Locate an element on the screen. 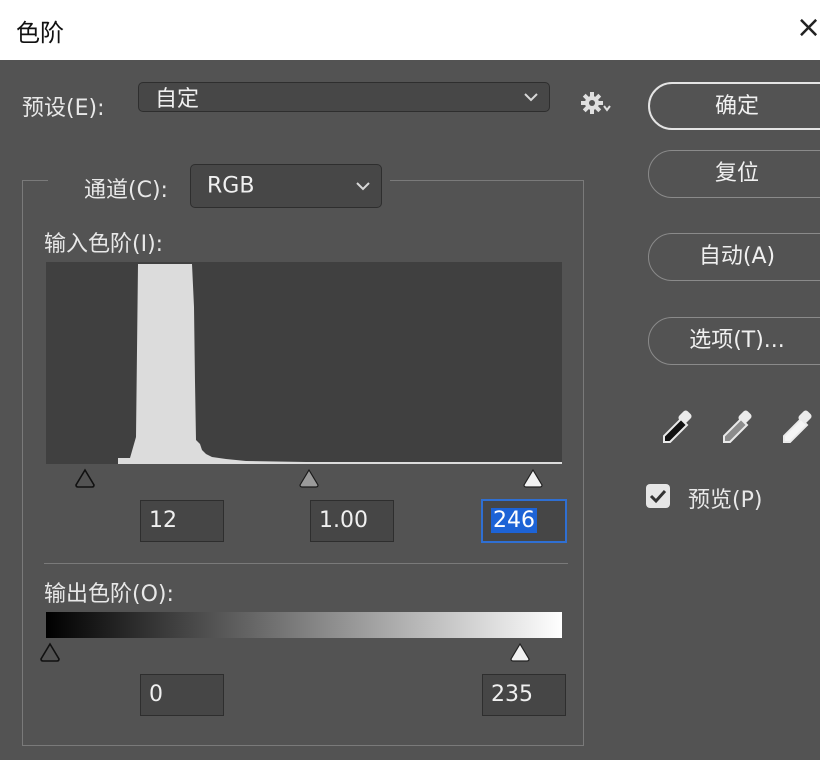 This screenshot has height=760, width=820. black-point-eyedropper-icon is located at coordinates (679, 427).